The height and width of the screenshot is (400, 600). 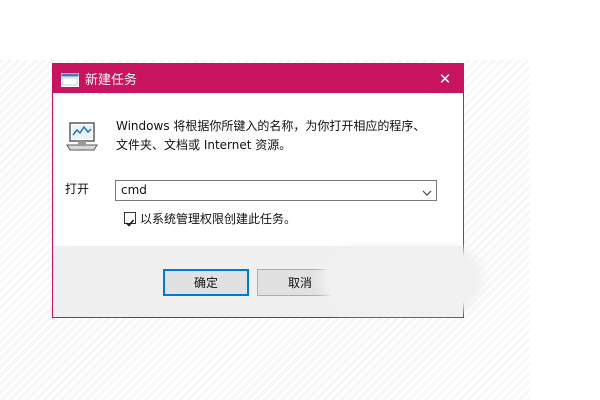 What do you see at coordinates (402, 279) in the screenshot?
I see `blurred-region` at bounding box center [402, 279].